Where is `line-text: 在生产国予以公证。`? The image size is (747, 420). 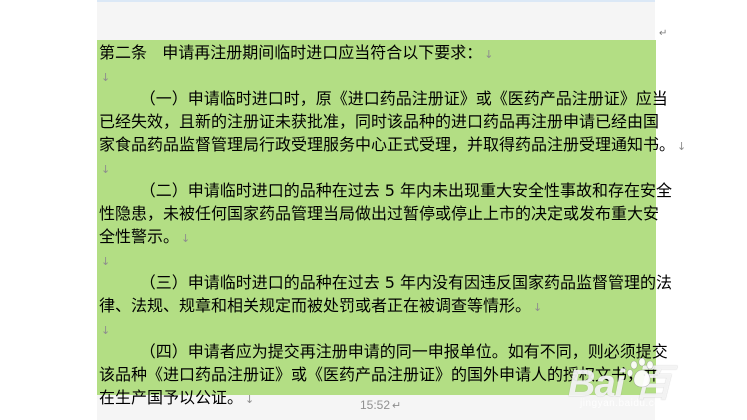 line-text: 在生产国予以公证。 is located at coordinates (171, 397).